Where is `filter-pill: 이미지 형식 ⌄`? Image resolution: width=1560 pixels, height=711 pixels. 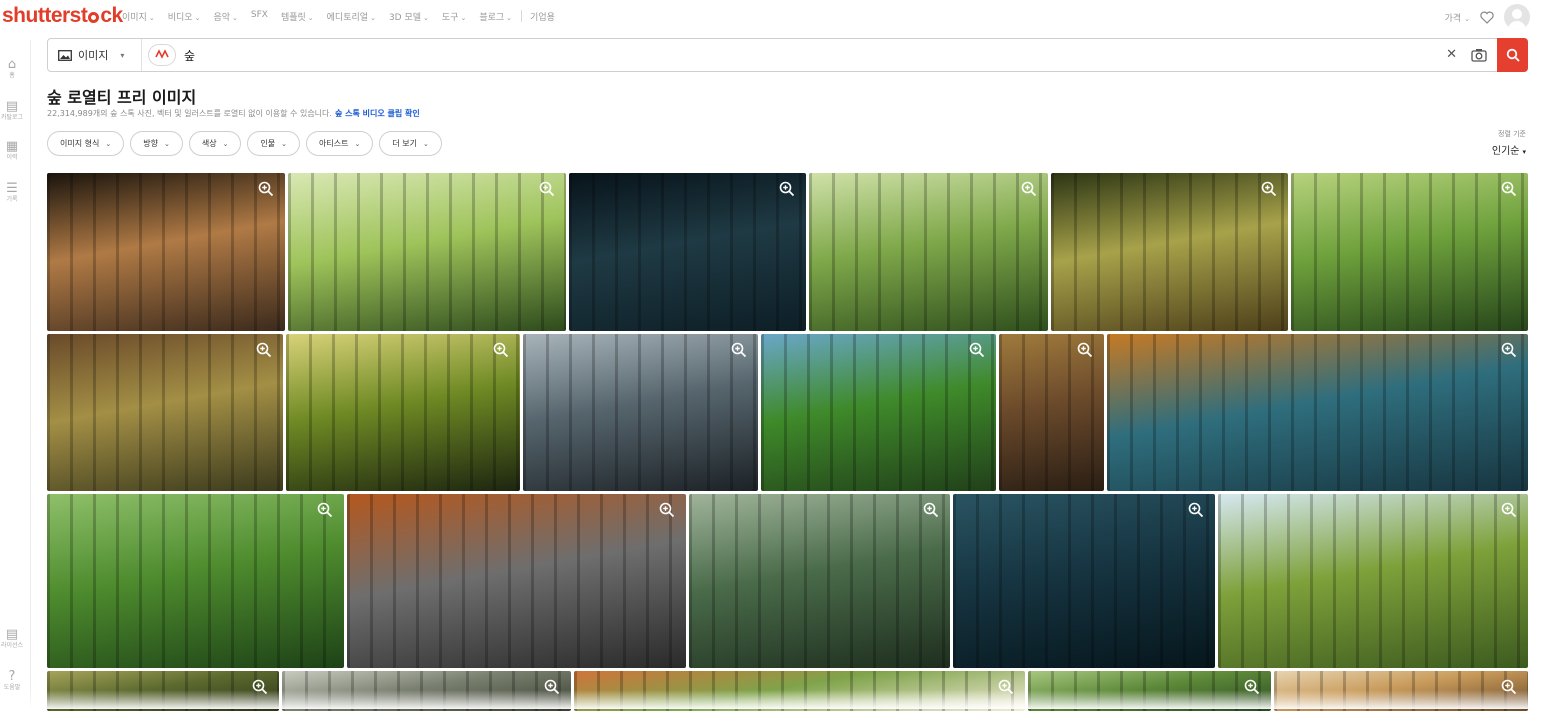 filter-pill: 이미지 형식 ⌄ is located at coordinates (86, 143).